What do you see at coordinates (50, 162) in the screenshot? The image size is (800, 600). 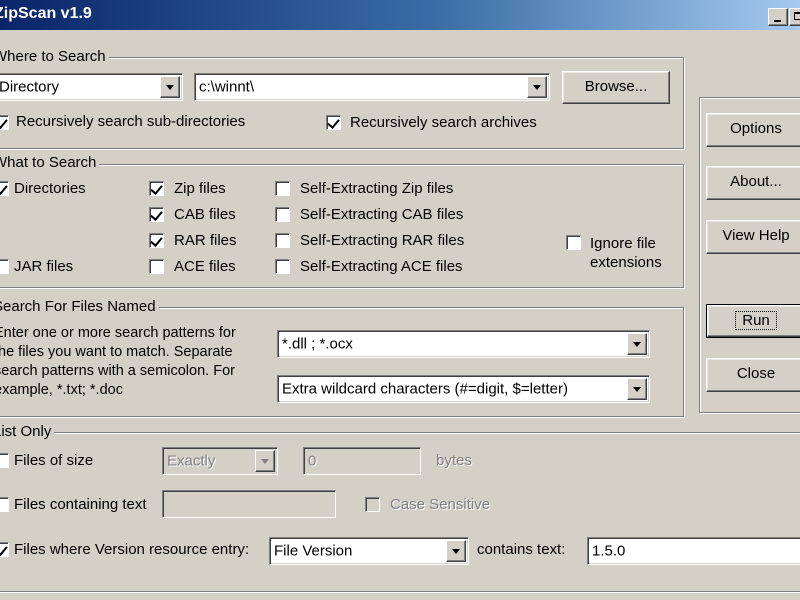 I see `what-to-search-label: What to Search` at bounding box center [50, 162].